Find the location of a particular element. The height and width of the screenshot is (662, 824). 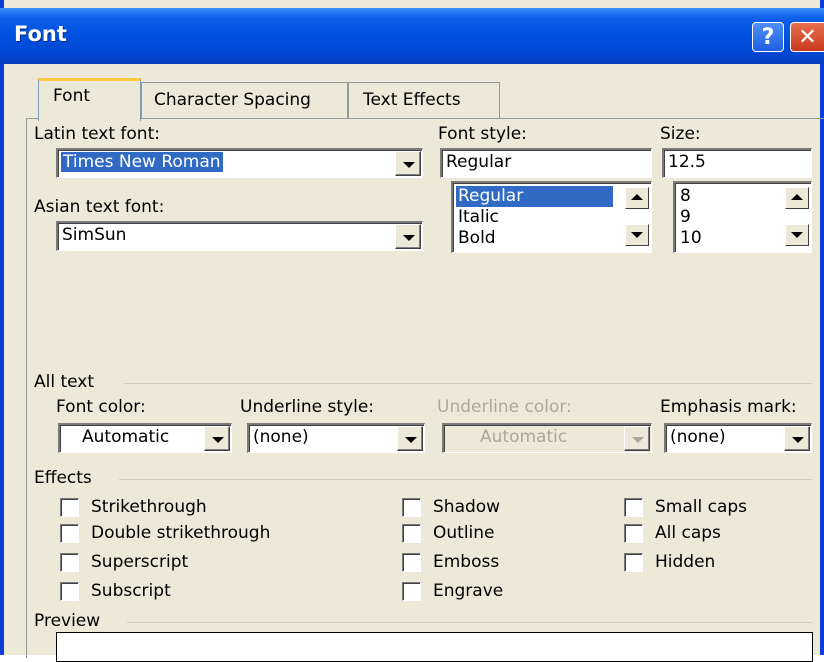

underline-color-value: Automatic is located at coordinates (524, 437).